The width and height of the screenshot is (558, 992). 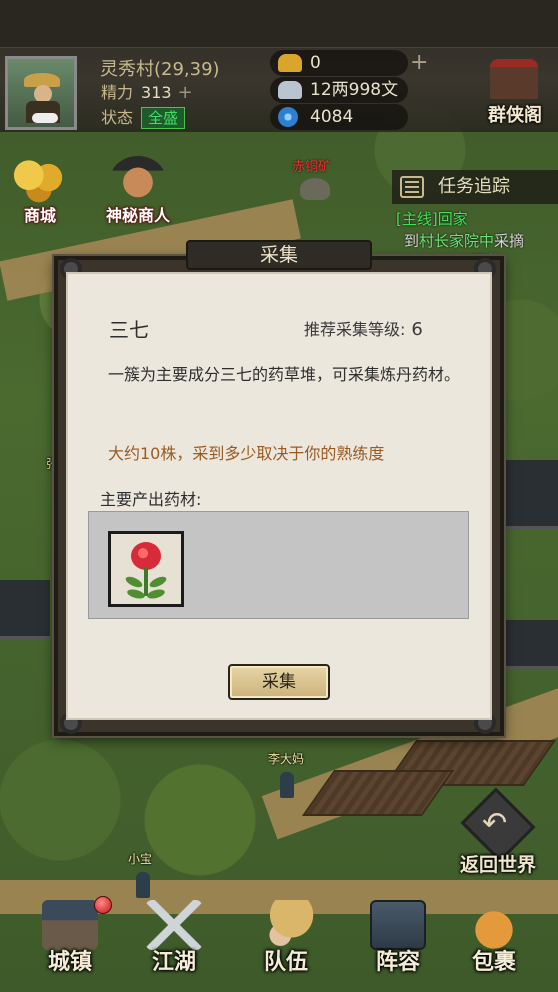 I want to click on crossed-swords-icon, so click(x=174, y=925).